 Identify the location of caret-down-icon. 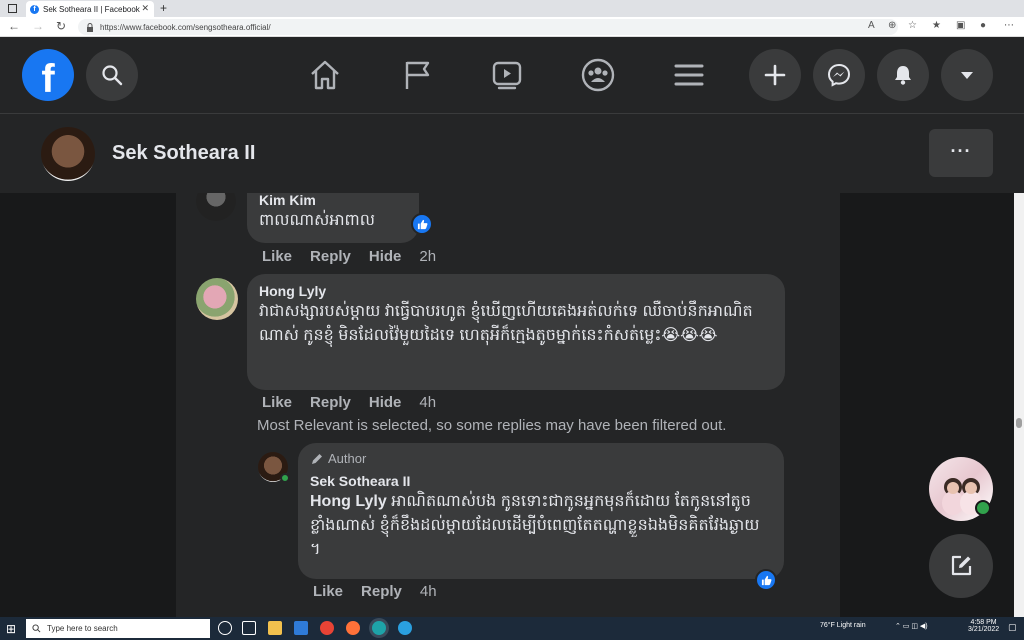
(967, 75).